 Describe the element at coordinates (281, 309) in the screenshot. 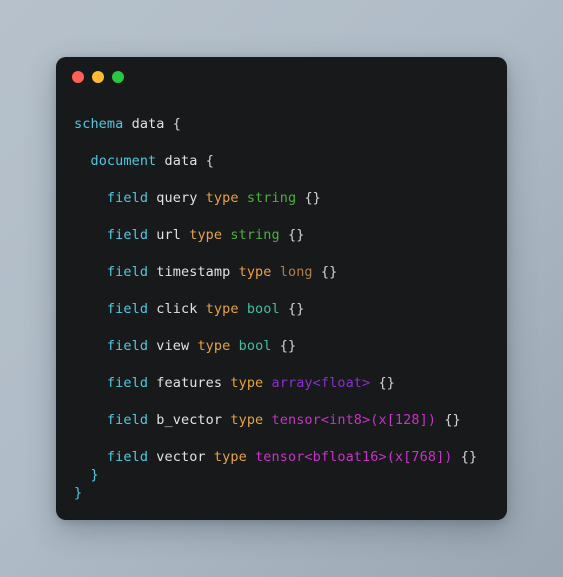

I see `code-line-field-click: field click type bool {}` at that location.